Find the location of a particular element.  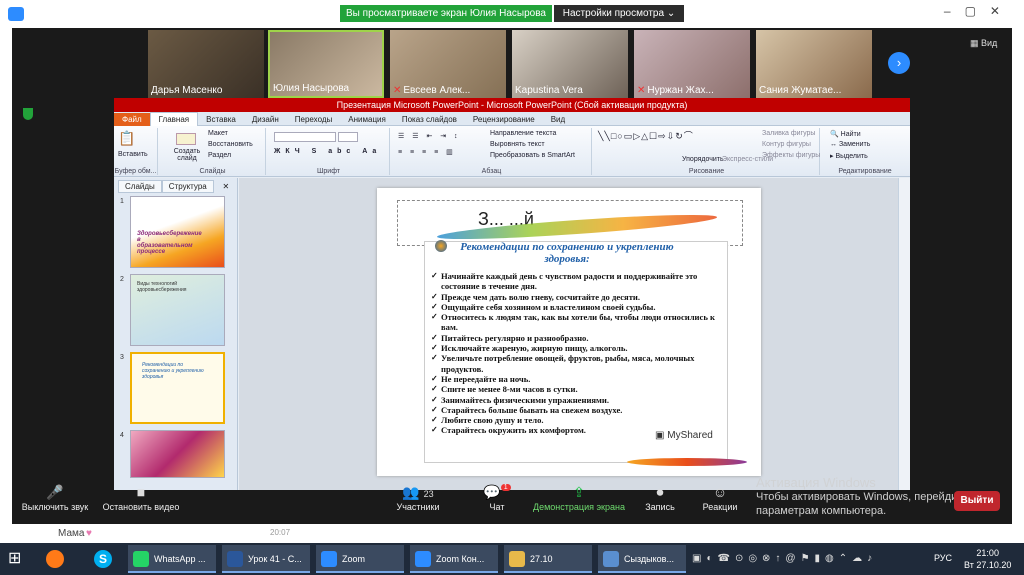

share-screen-button: ⇪ Демонстрация экрана is located at coordinates (579, 498).